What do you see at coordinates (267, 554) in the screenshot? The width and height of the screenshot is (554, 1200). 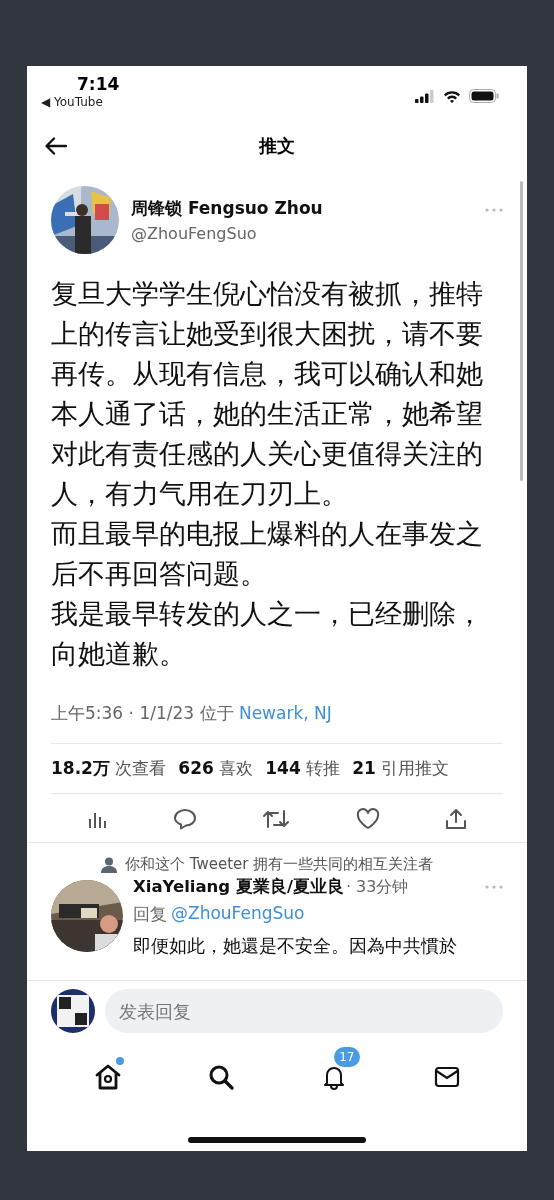 I see `tweet-text: 而且最早的电报上爆料的人在事发之后不再回答问题。` at bounding box center [267, 554].